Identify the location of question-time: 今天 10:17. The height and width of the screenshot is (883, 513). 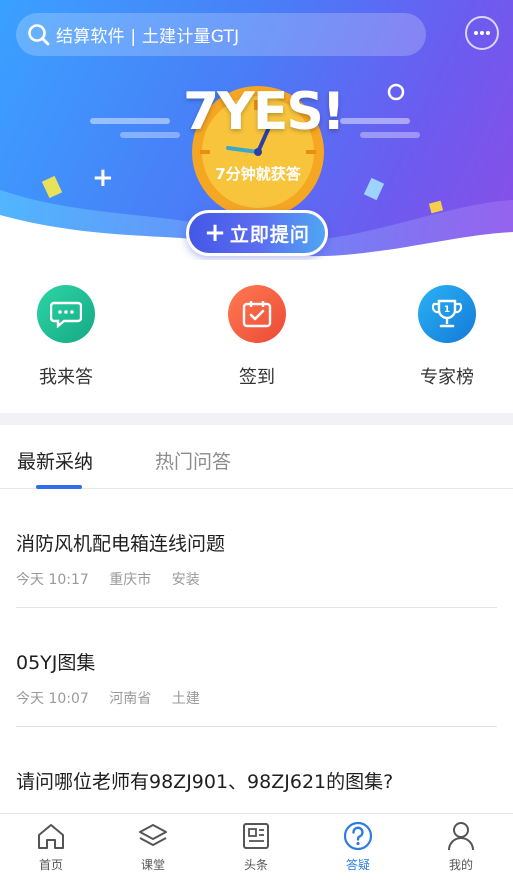
(52, 580).